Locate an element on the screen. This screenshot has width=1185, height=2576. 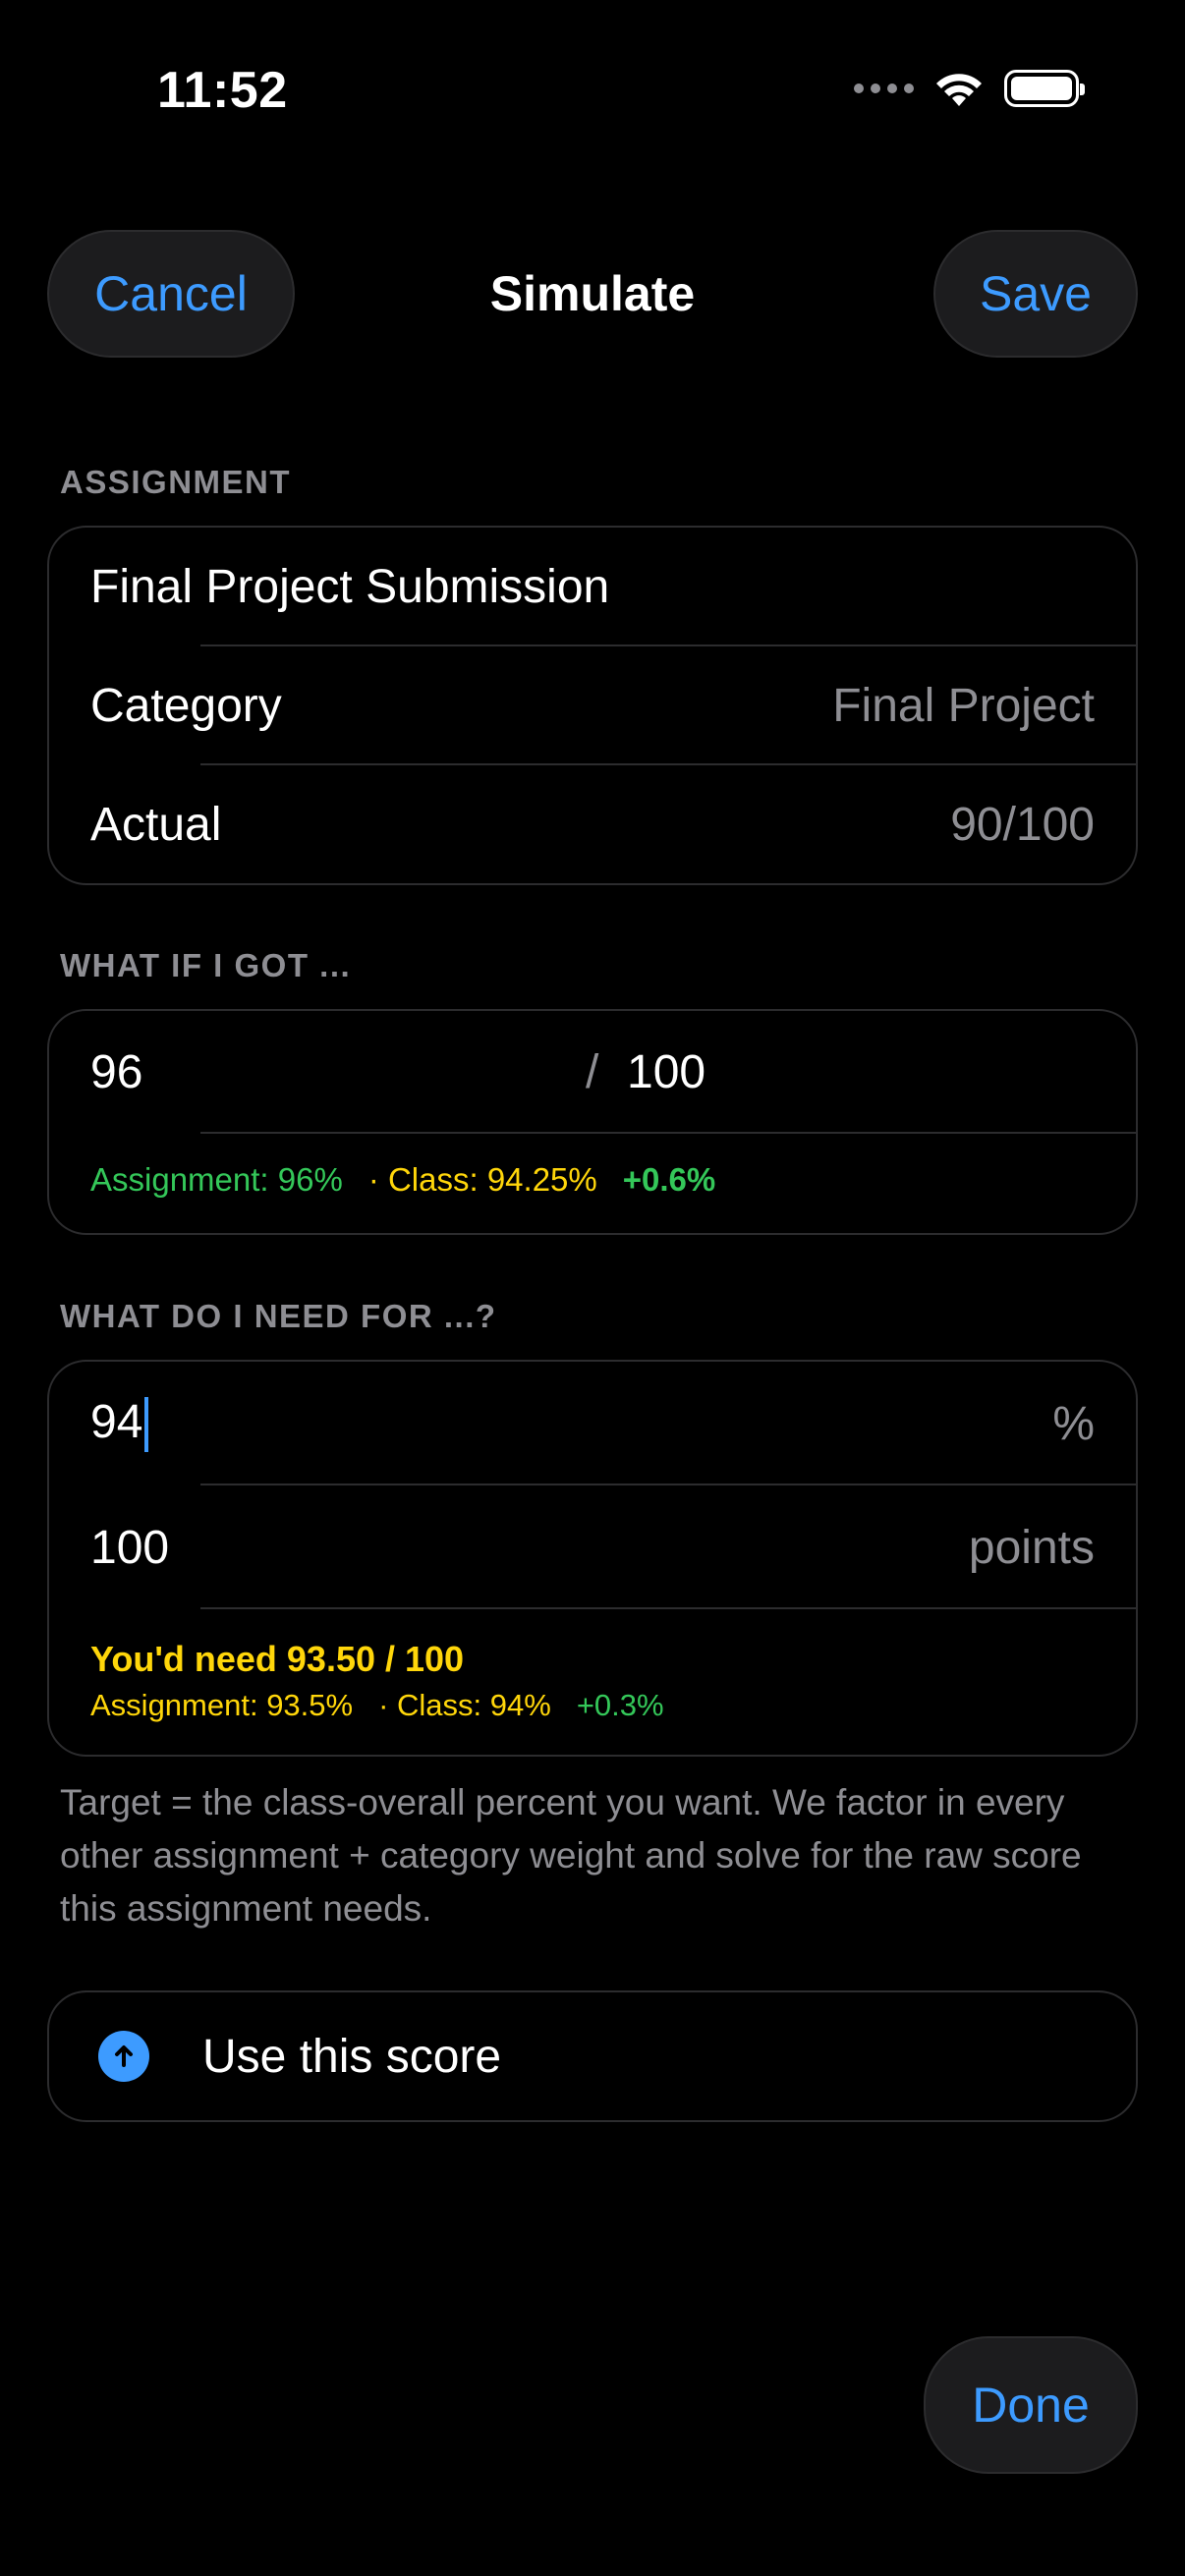
category-value: Final Project is located at coordinates (964, 706).